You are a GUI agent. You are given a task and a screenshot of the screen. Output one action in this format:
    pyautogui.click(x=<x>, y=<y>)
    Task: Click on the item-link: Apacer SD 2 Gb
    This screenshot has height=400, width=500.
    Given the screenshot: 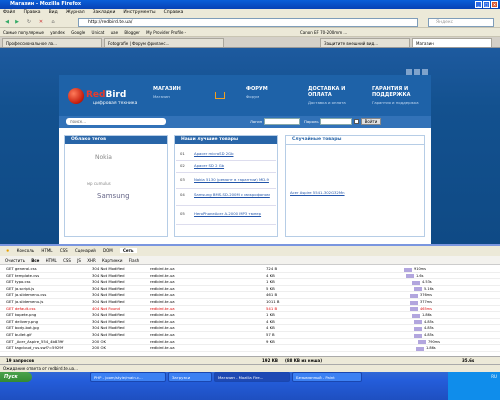 What is the action you would take?
    pyautogui.click(x=209, y=165)
    